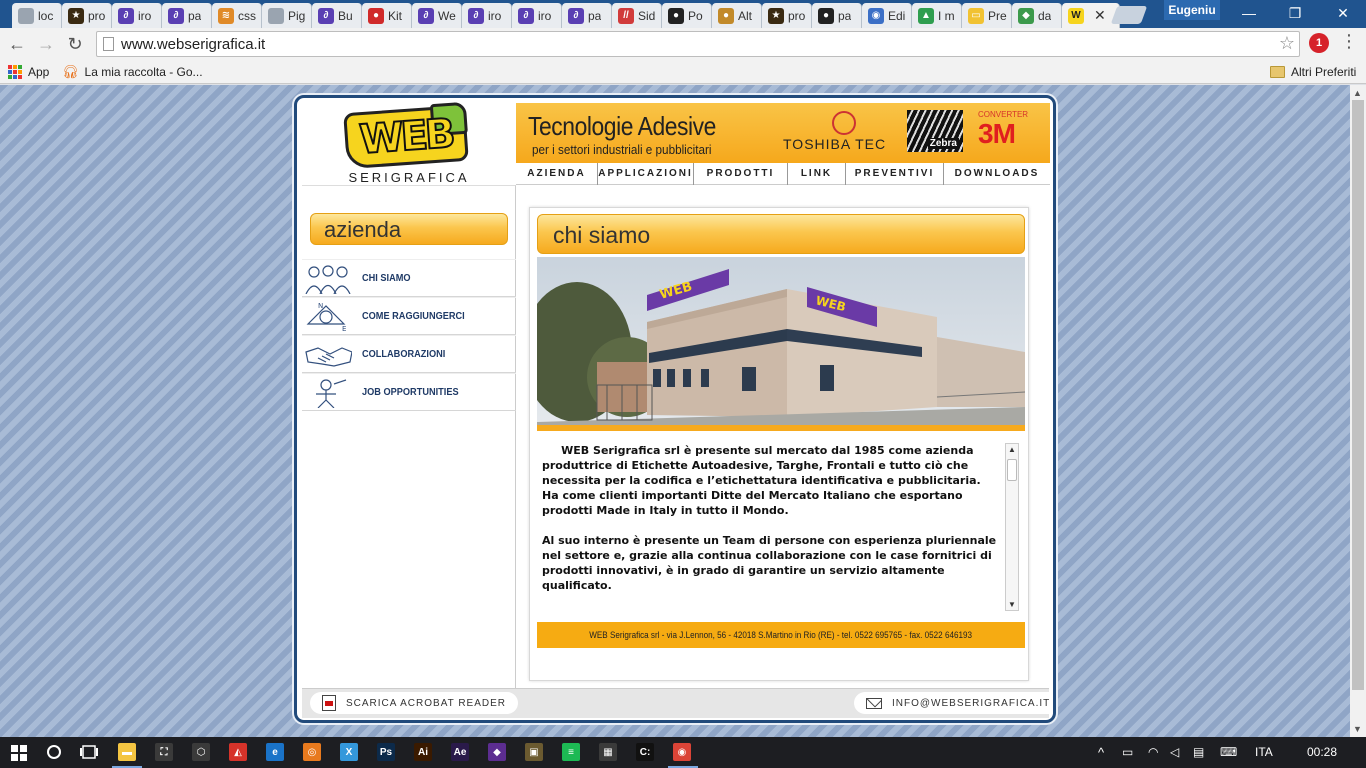  What do you see at coordinates (89, 752) in the screenshot?
I see `task-view-icon` at bounding box center [89, 752].